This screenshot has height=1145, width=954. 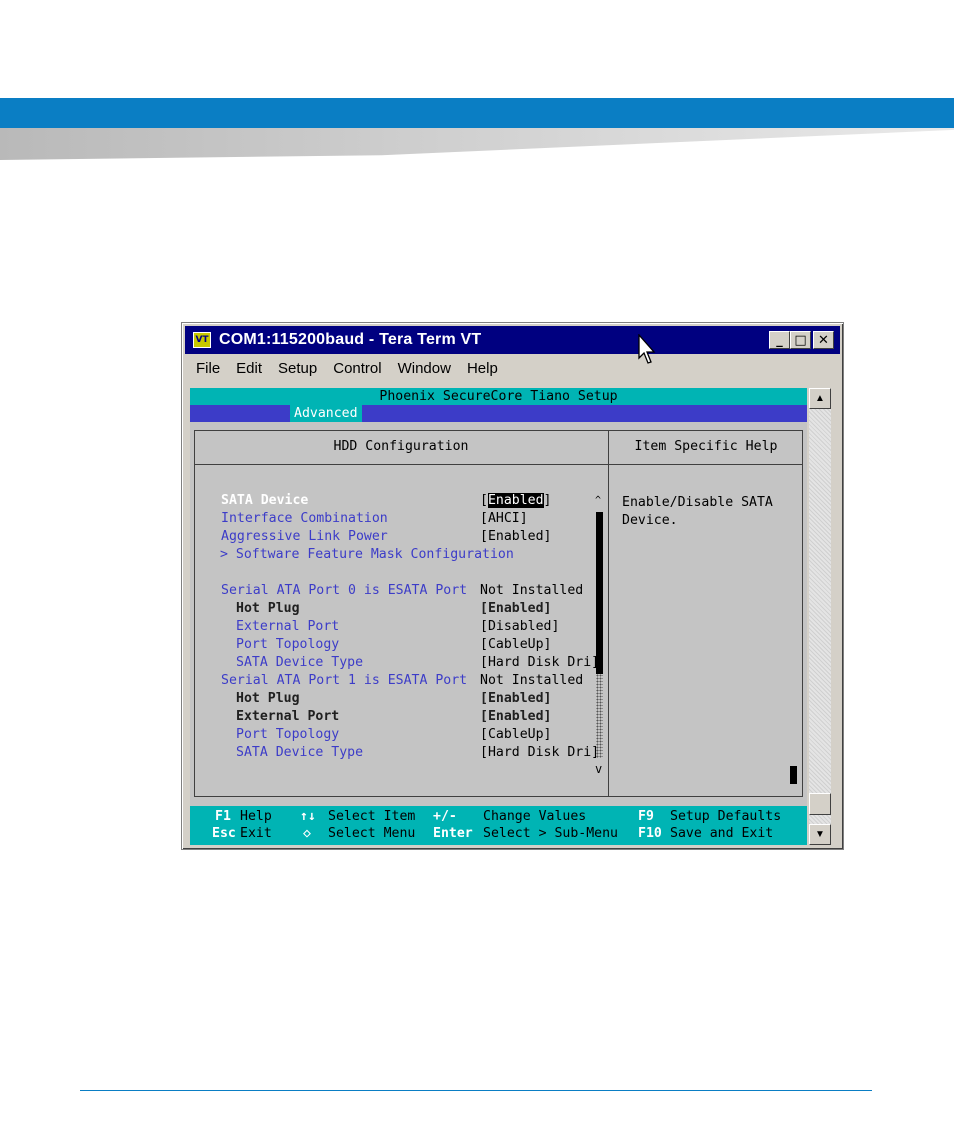 I want to click on menu-edit: Edit, so click(x=249, y=368).